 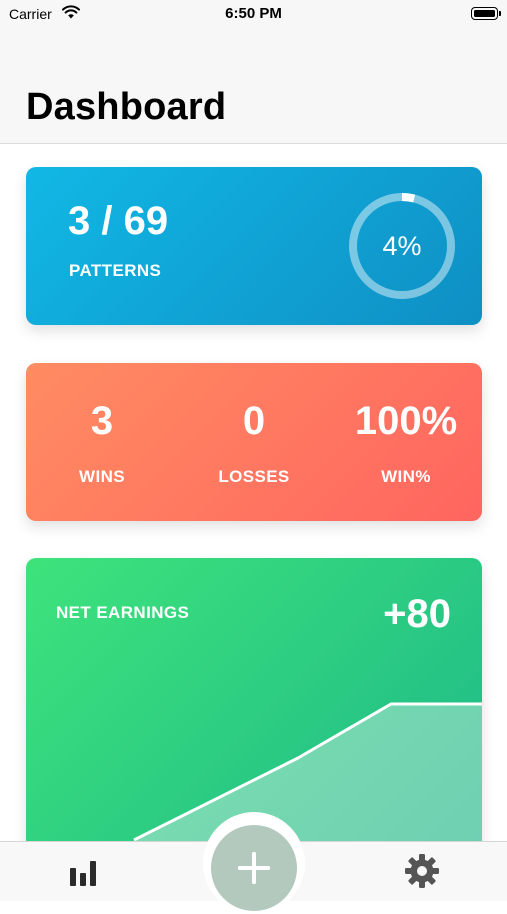 What do you see at coordinates (406, 476) in the screenshot?
I see `win-percent-label: WIN%` at bounding box center [406, 476].